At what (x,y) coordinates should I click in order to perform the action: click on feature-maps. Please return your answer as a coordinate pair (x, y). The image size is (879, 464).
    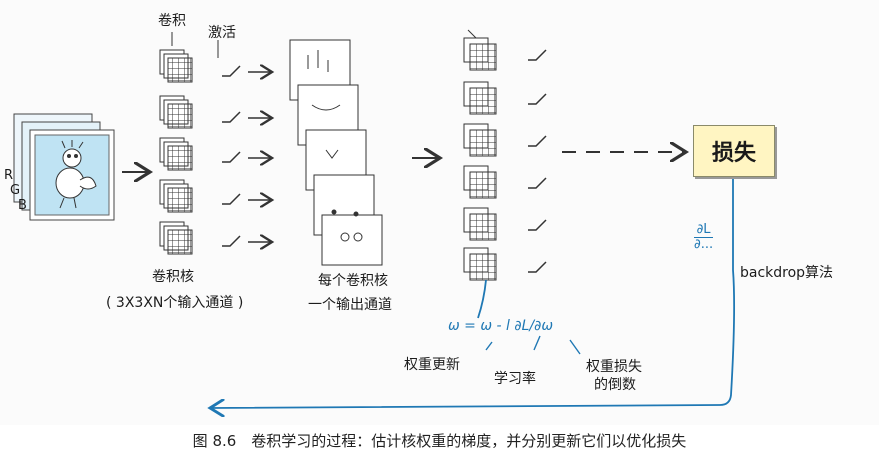
    Looking at the image, I should click on (336, 152).